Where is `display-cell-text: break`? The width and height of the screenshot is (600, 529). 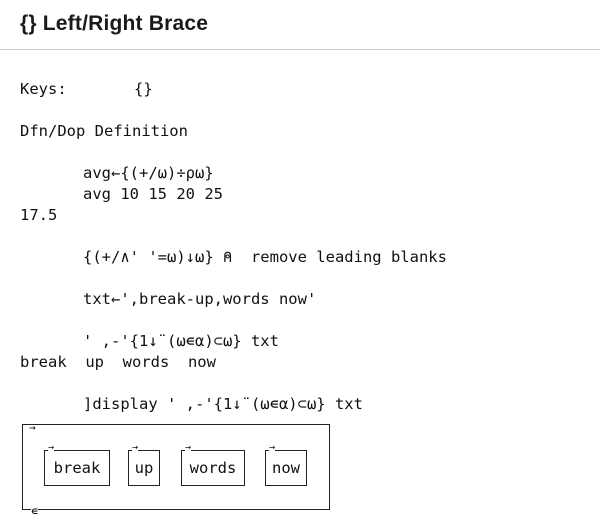 display-cell-text: break is located at coordinates (77, 468).